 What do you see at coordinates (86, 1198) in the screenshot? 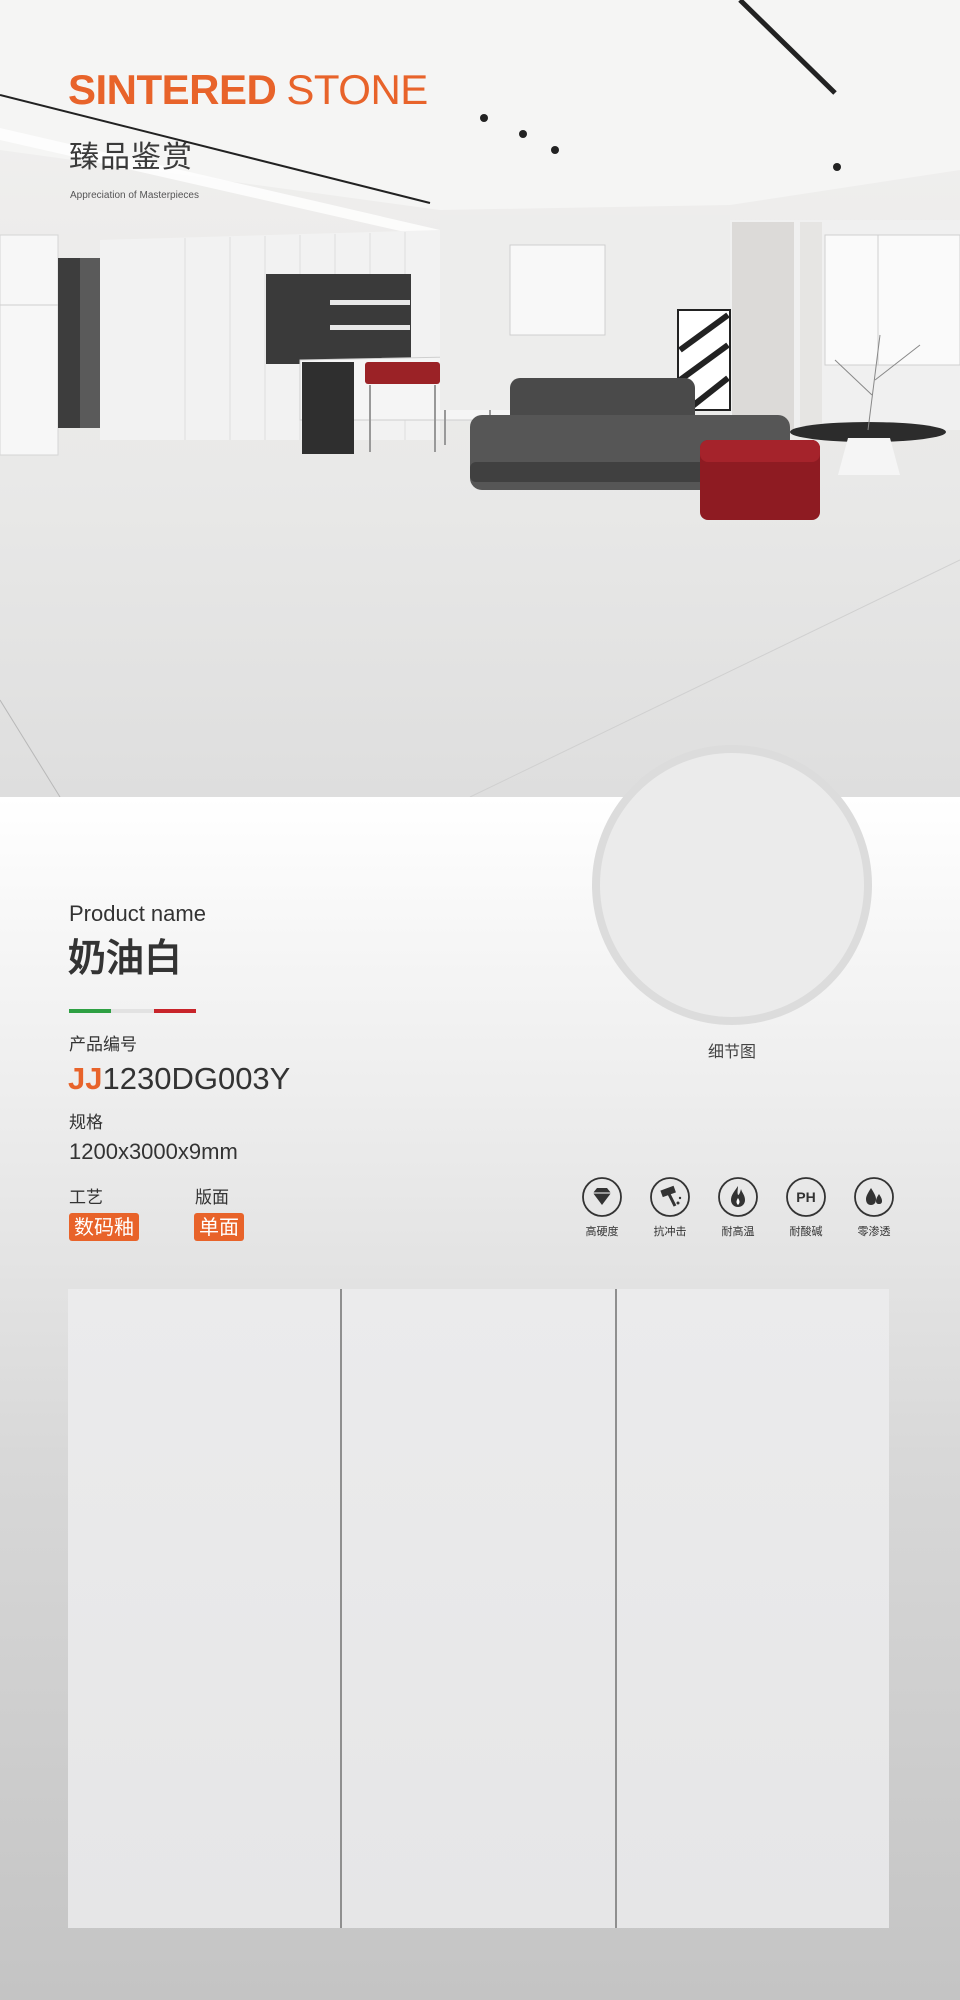
I see `craft-label: 工艺` at bounding box center [86, 1198].